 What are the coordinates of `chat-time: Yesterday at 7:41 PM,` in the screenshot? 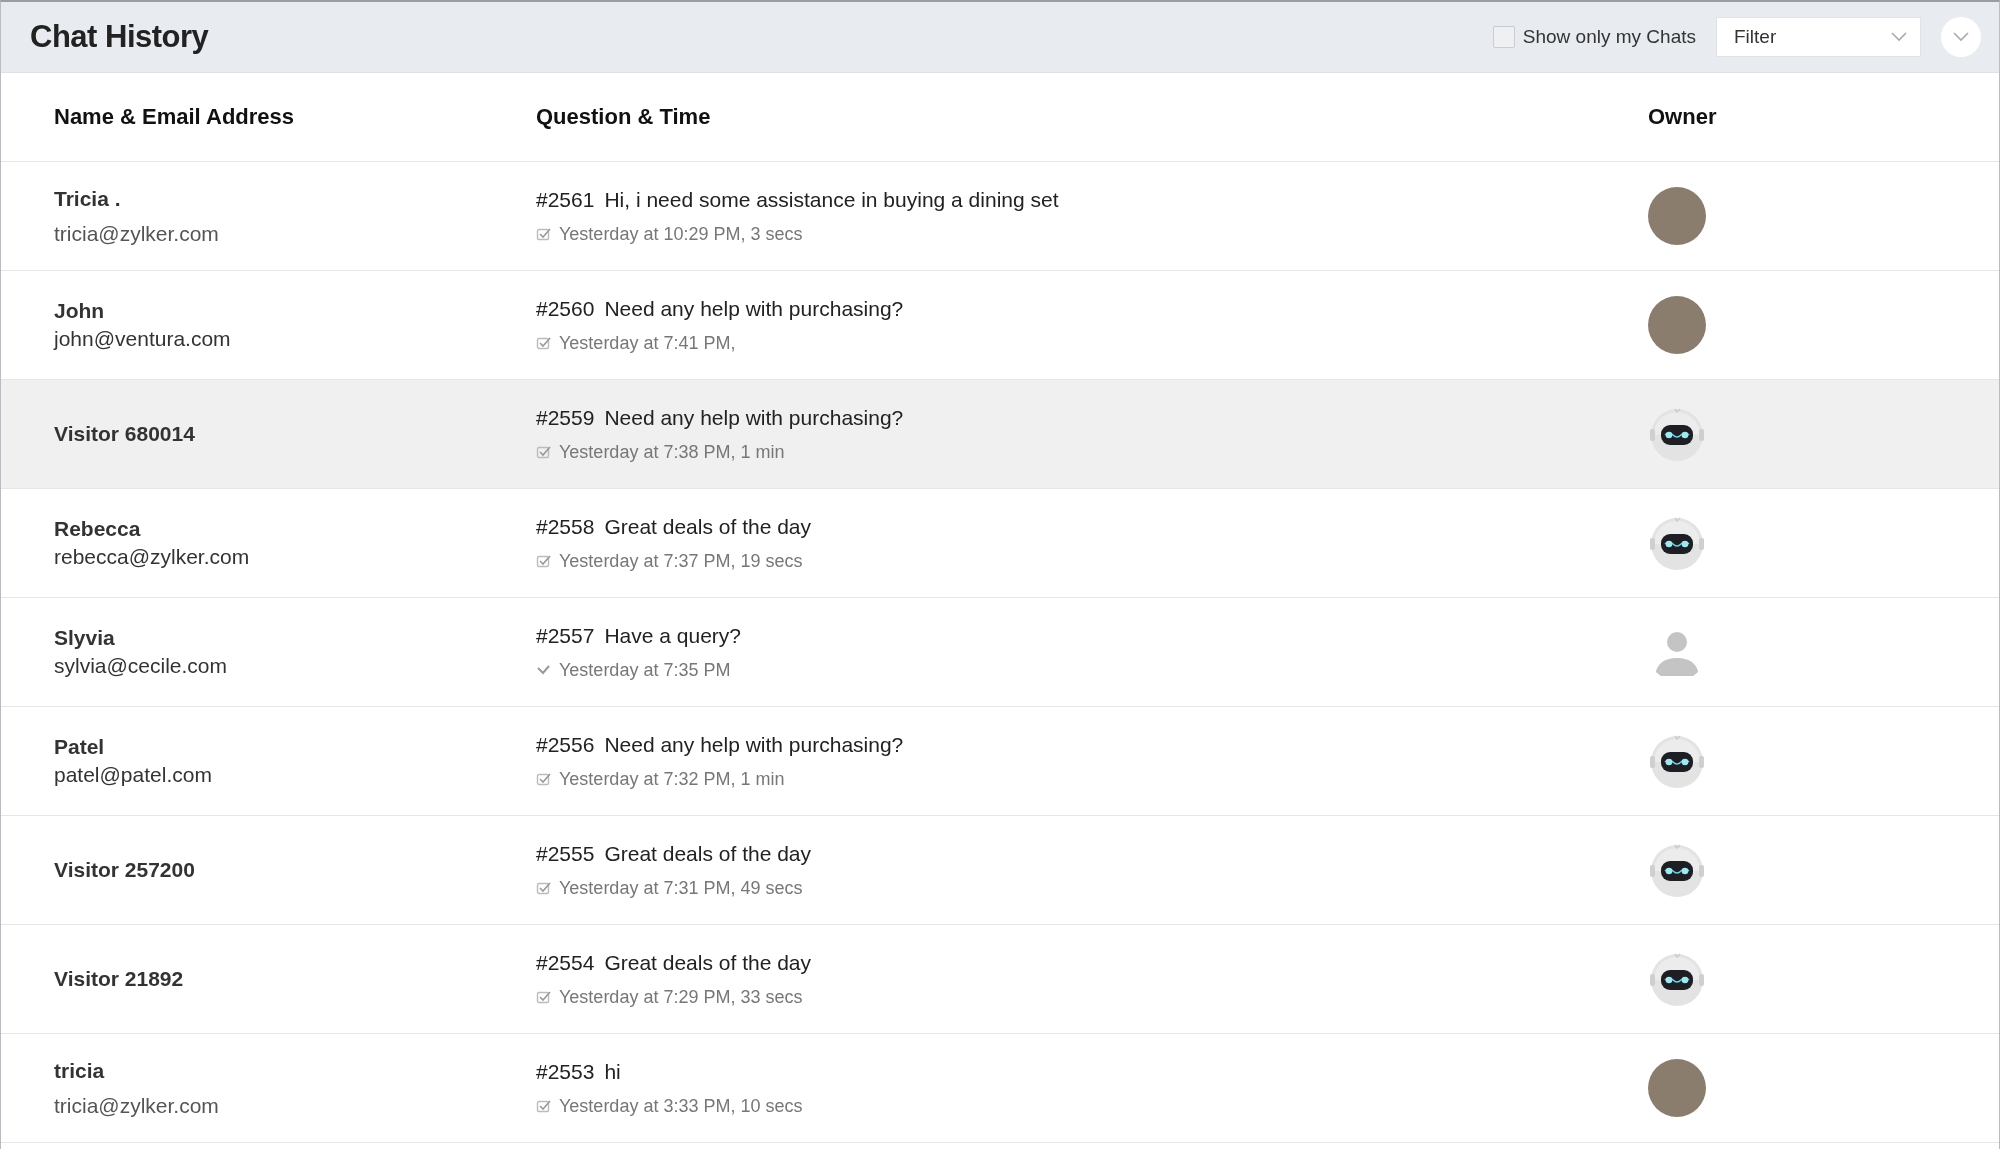 It's located at (647, 343).